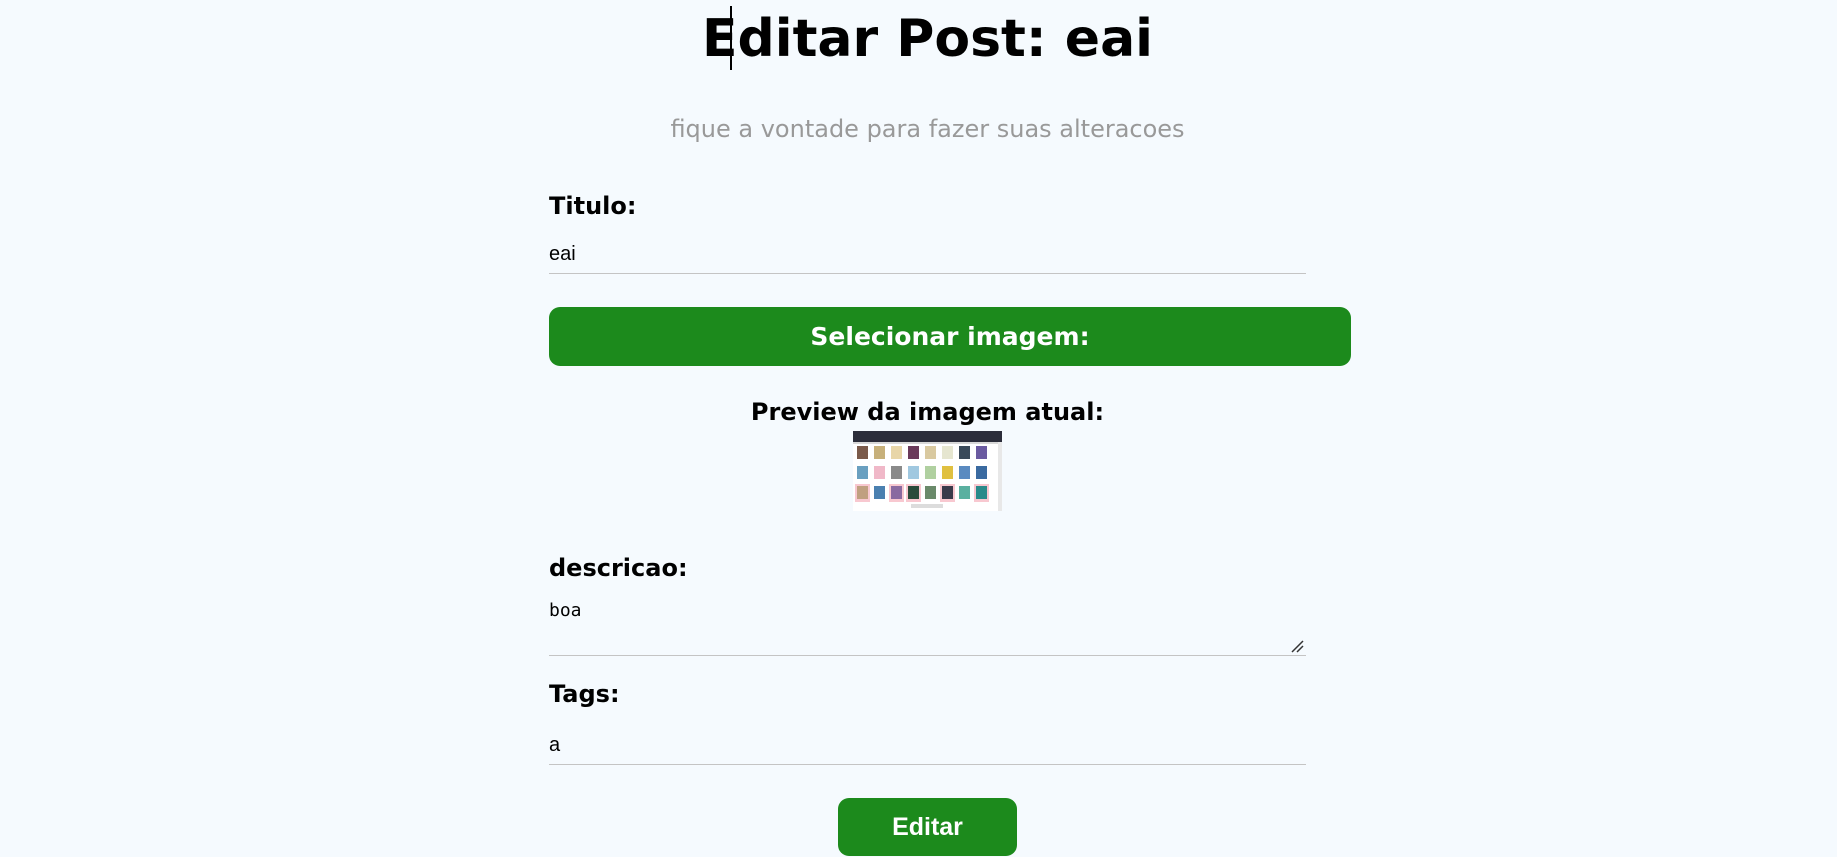 This screenshot has width=1837, height=857. I want to click on resize-handle-icon, so click(1297, 646).